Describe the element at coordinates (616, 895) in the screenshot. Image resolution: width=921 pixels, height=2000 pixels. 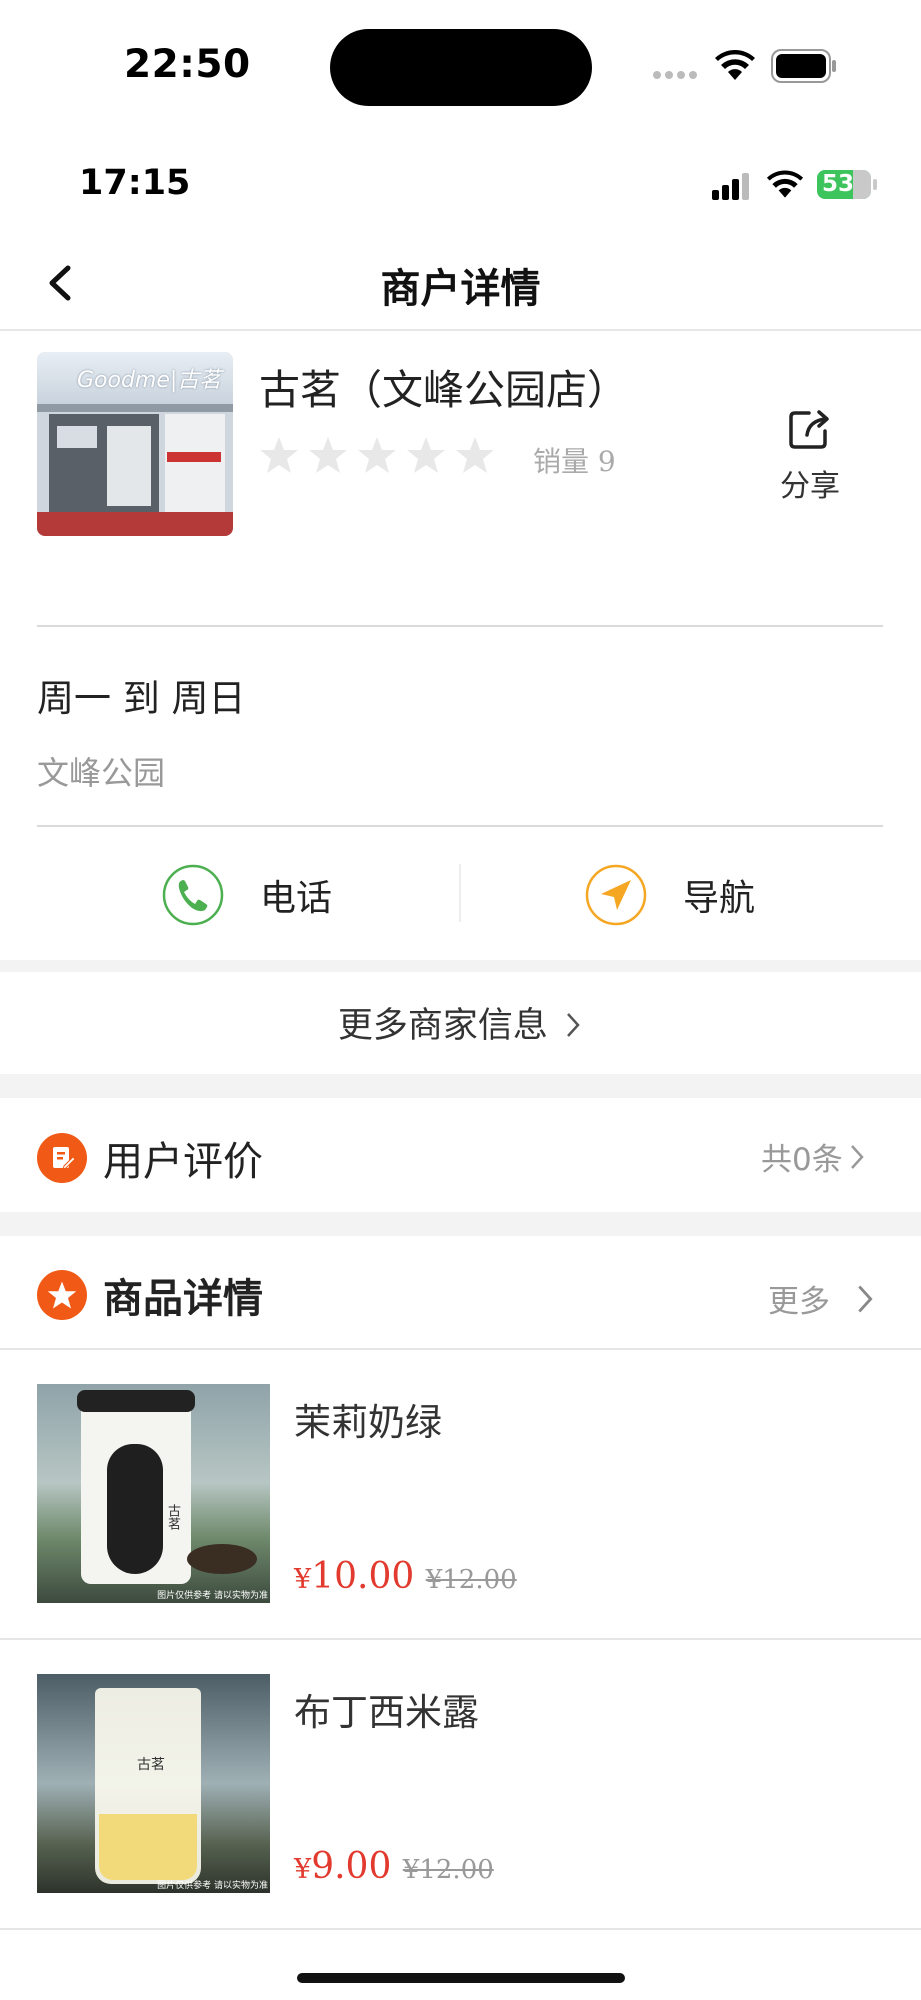
I see `navigation-arrow-icon` at that location.